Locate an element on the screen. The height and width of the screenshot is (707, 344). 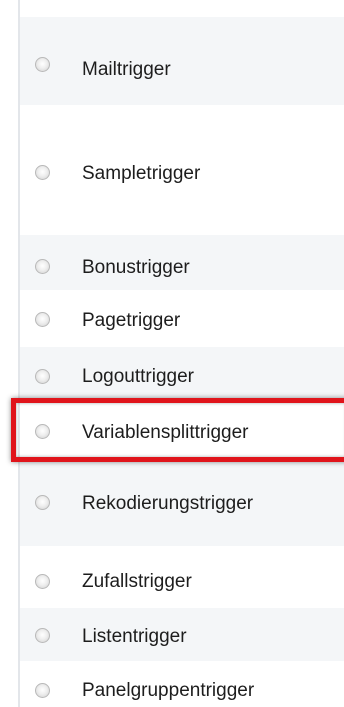
trigger-label: Logouttrigger is located at coordinates (138, 376).